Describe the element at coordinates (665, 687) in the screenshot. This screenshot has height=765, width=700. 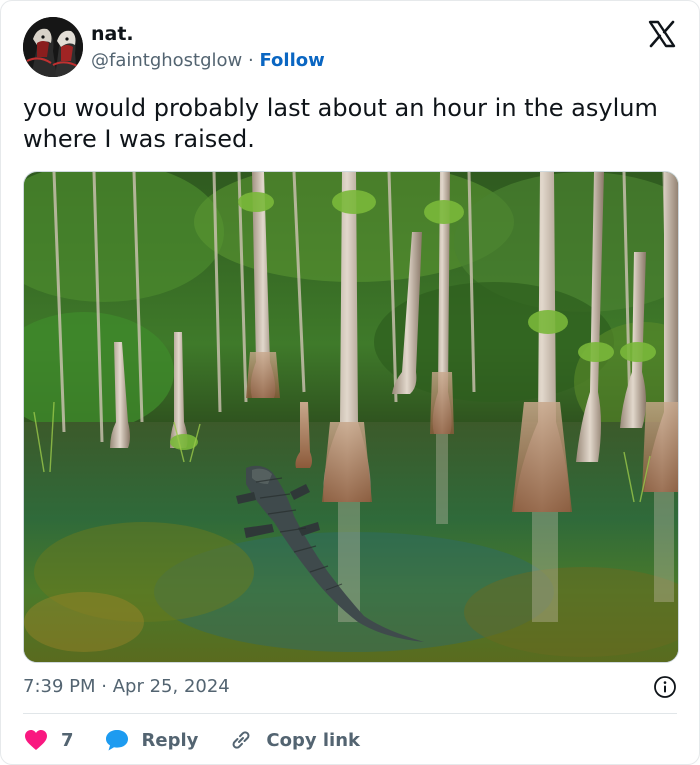
I see `info-icon` at that location.